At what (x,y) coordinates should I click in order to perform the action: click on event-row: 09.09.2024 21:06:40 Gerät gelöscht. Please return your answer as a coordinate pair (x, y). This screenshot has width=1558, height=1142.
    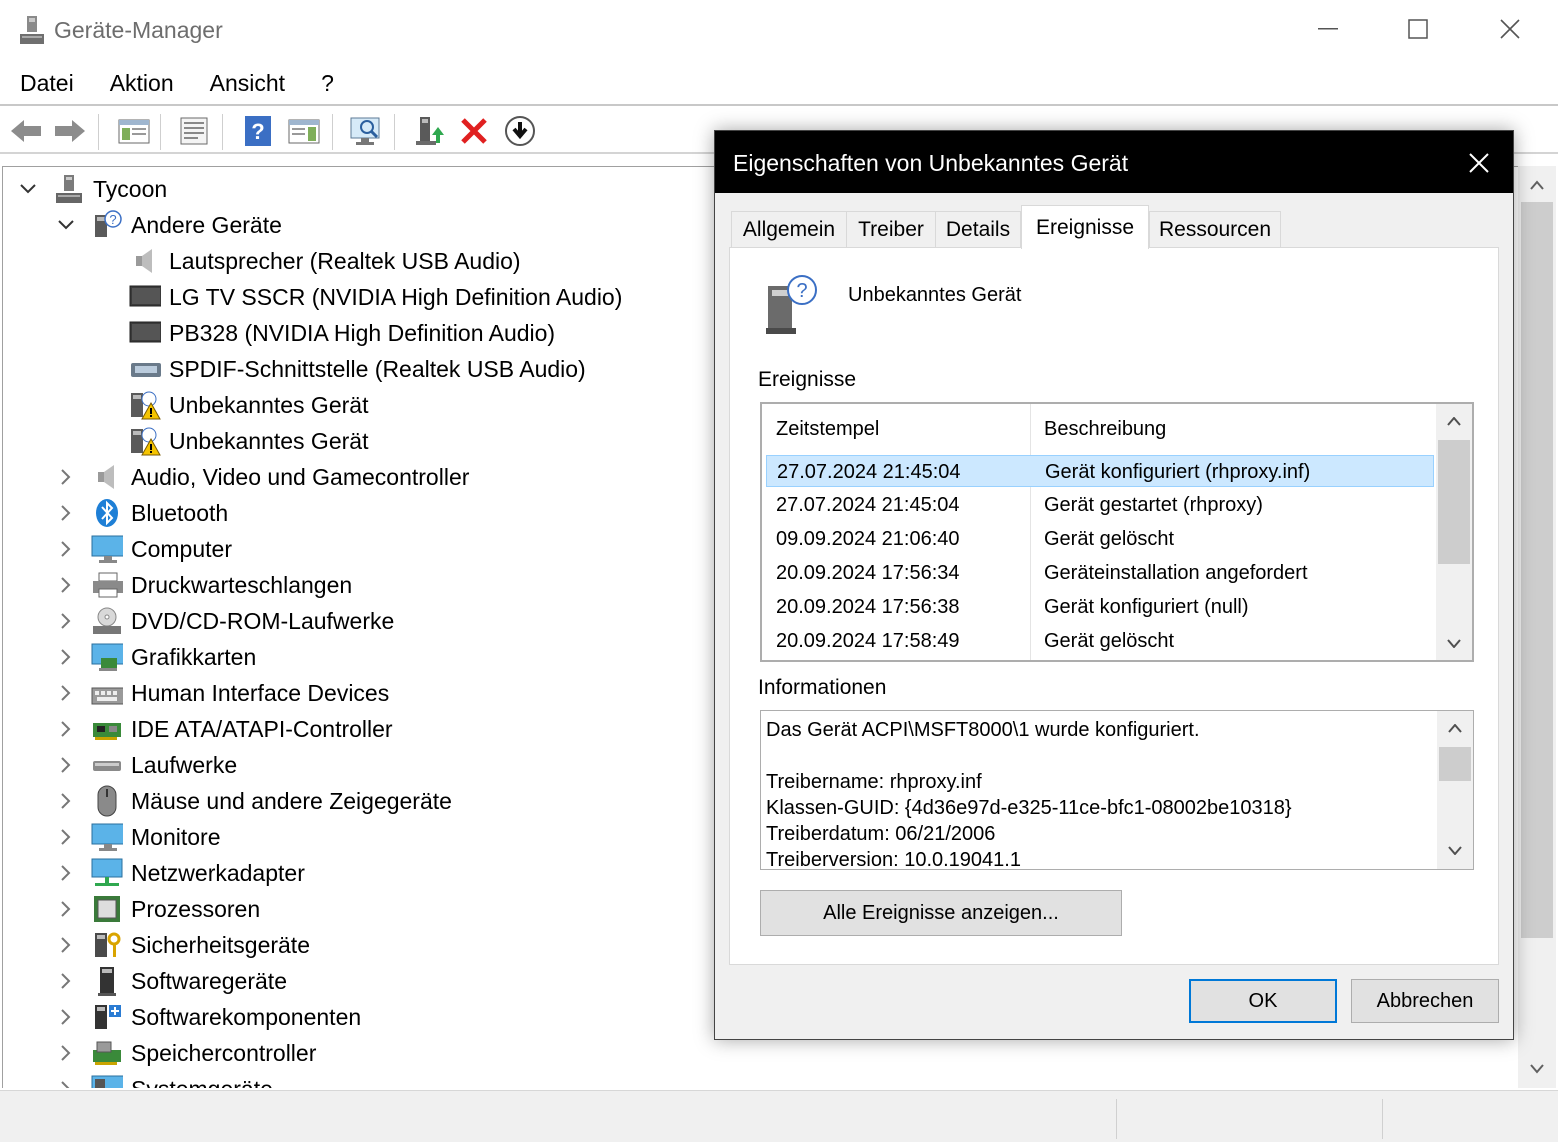
    Looking at the image, I should click on (1100, 539).